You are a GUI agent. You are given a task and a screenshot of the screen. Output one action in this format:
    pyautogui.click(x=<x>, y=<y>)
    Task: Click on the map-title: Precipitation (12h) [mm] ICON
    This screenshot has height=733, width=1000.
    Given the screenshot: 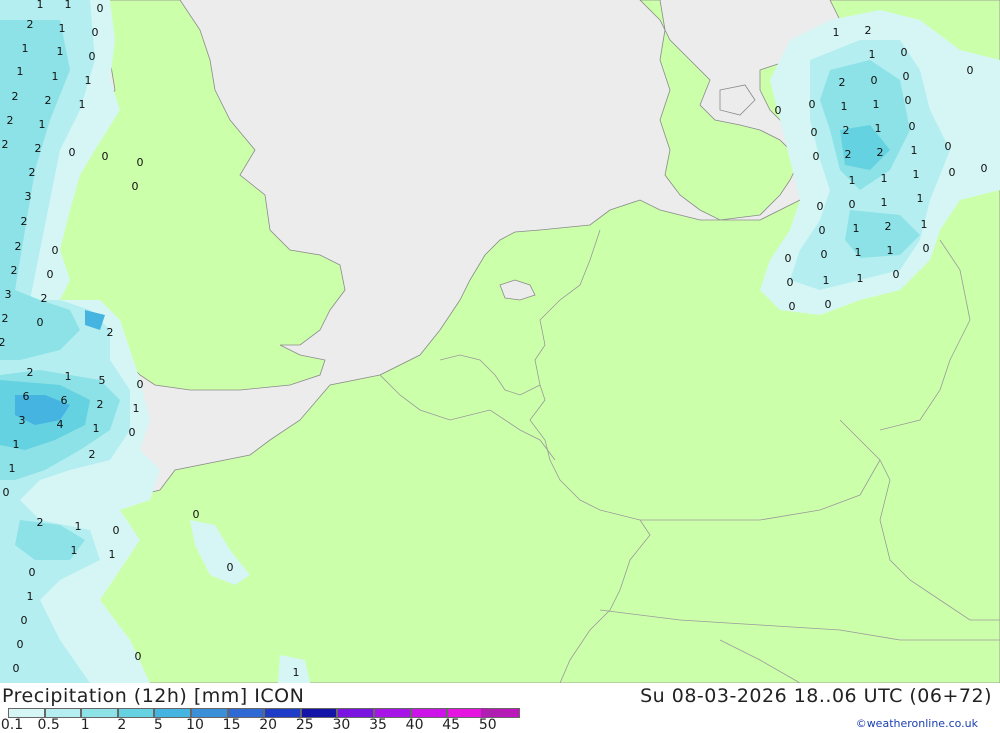 What is the action you would take?
    pyautogui.click(x=153, y=696)
    